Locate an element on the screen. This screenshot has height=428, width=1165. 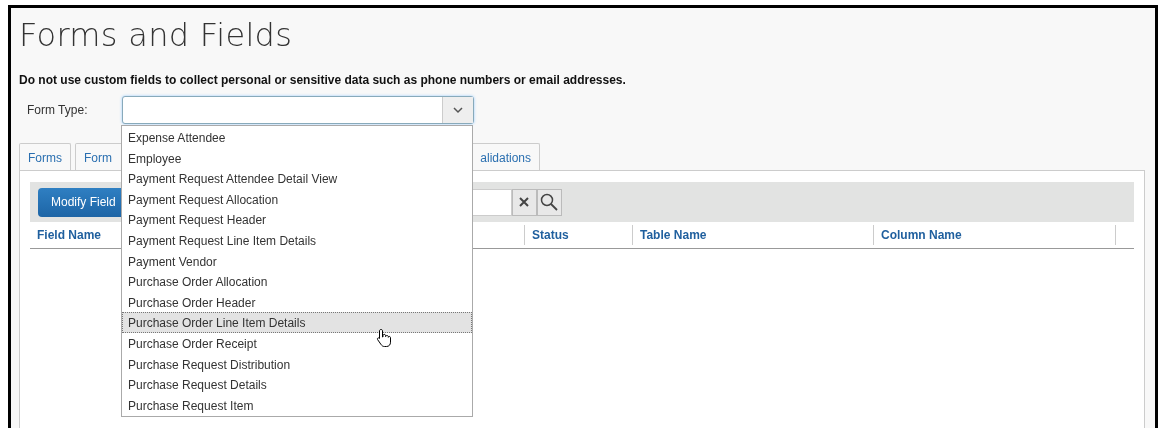
search-button is located at coordinates (549, 202).